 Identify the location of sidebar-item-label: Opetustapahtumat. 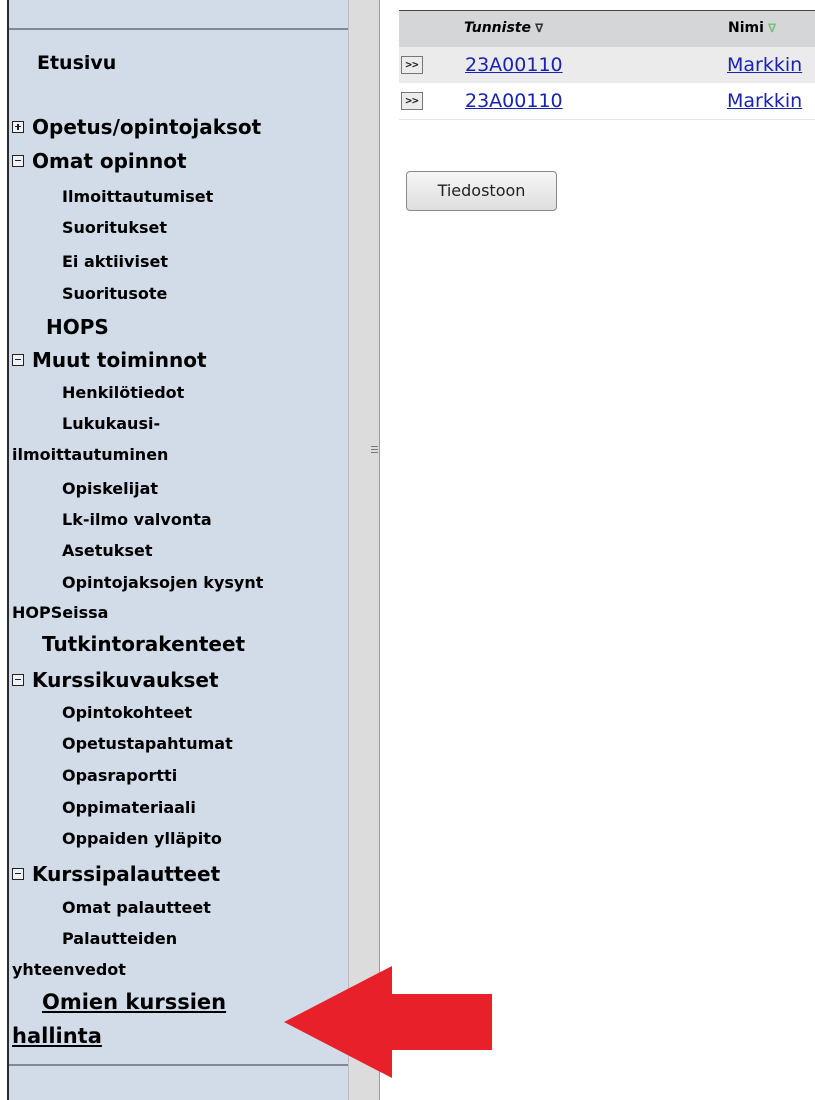
(147, 743).